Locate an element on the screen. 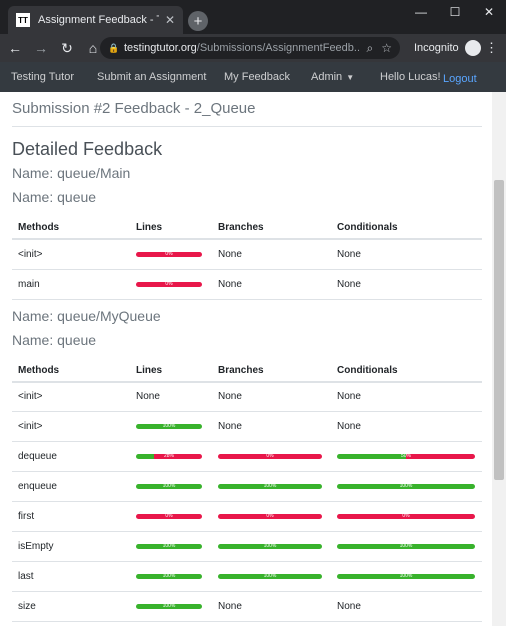 The height and width of the screenshot is (626, 506). method-name: first is located at coordinates (71, 516).